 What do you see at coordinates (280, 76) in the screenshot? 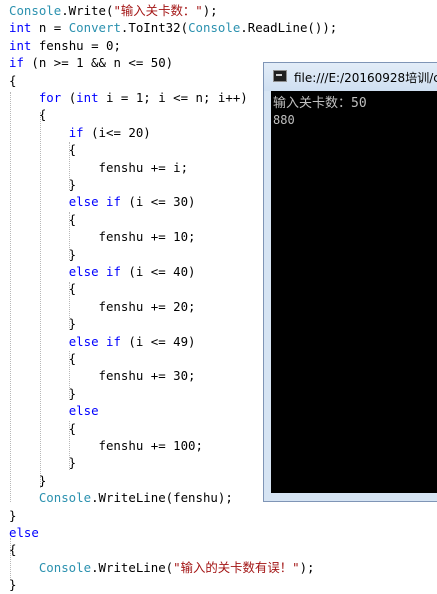
I see `console-app-icon` at bounding box center [280, 76].